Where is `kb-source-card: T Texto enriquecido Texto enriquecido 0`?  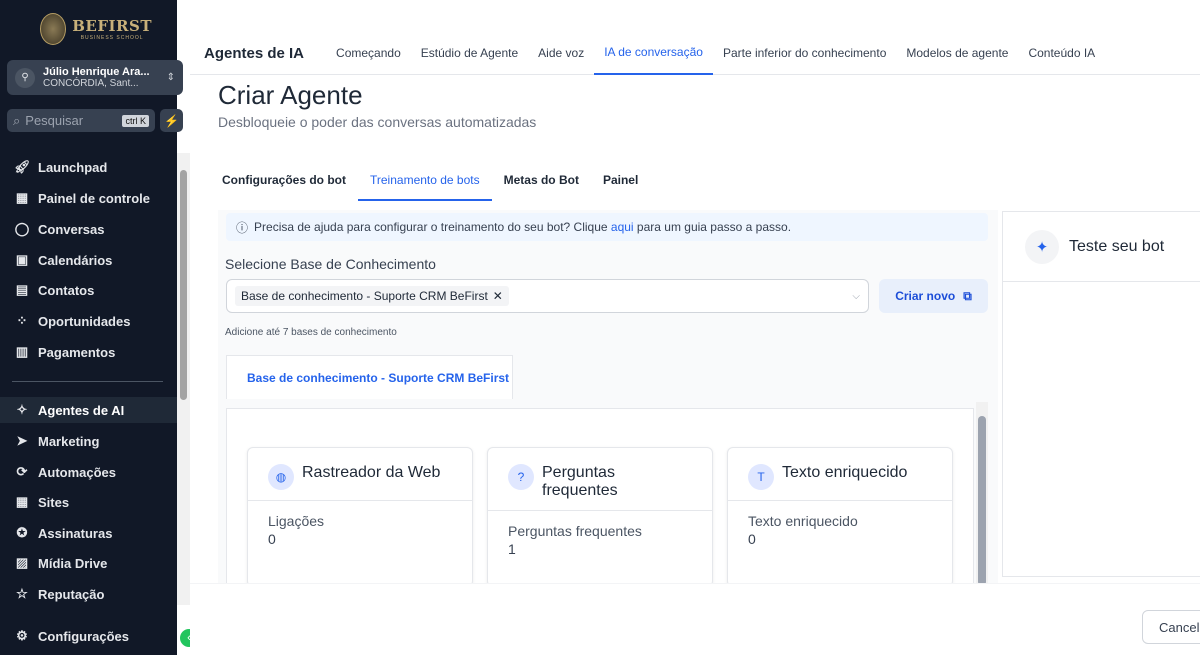
kb-source-card: T Texto enriquecido Texto enriquecido 0 is located at coordinates (840, 517).